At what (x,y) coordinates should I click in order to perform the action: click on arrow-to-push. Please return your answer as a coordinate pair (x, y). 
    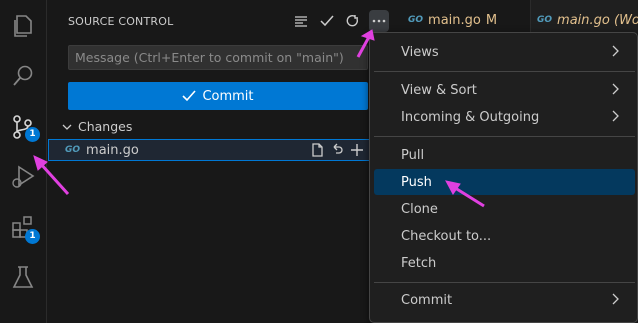
    Looking at the image, I should click on (453, 187).